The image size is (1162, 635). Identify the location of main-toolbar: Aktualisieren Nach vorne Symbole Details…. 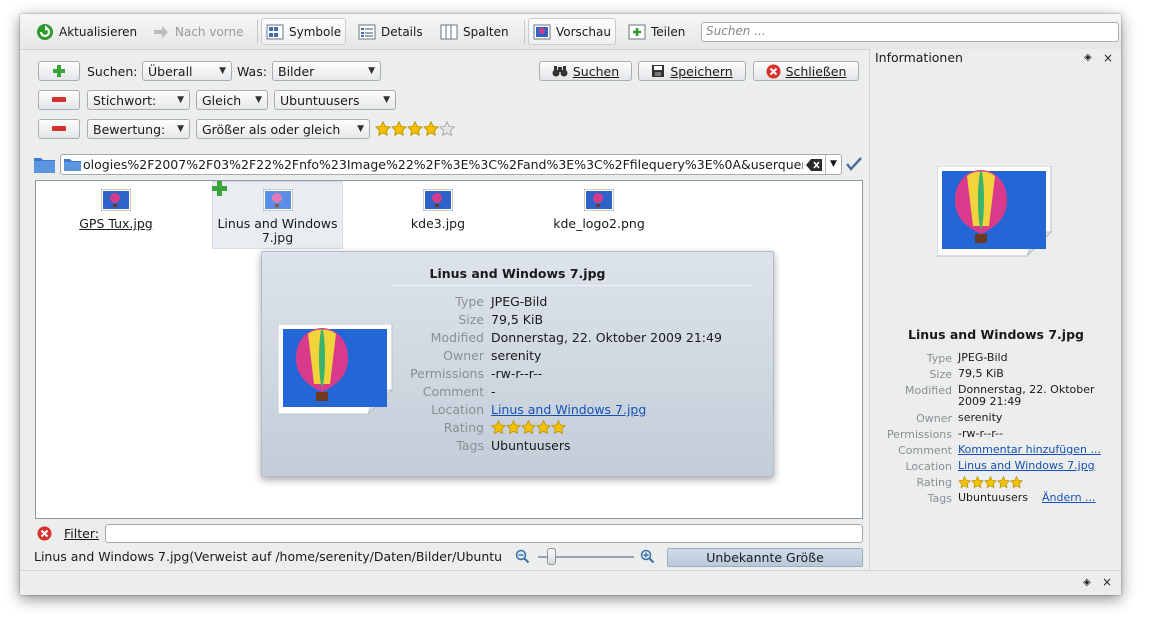
(570, 32).